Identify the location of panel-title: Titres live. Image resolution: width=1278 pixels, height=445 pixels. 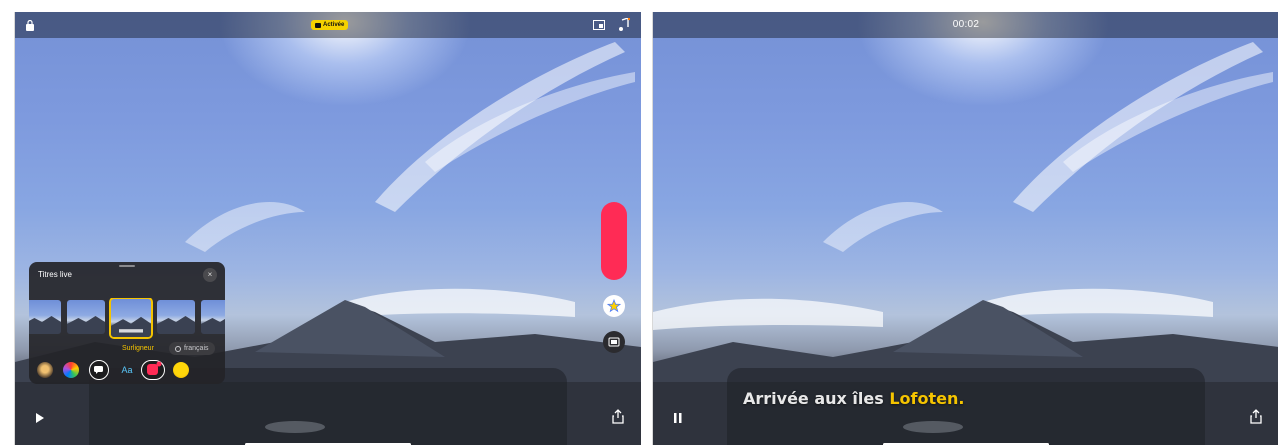
(55, 274).